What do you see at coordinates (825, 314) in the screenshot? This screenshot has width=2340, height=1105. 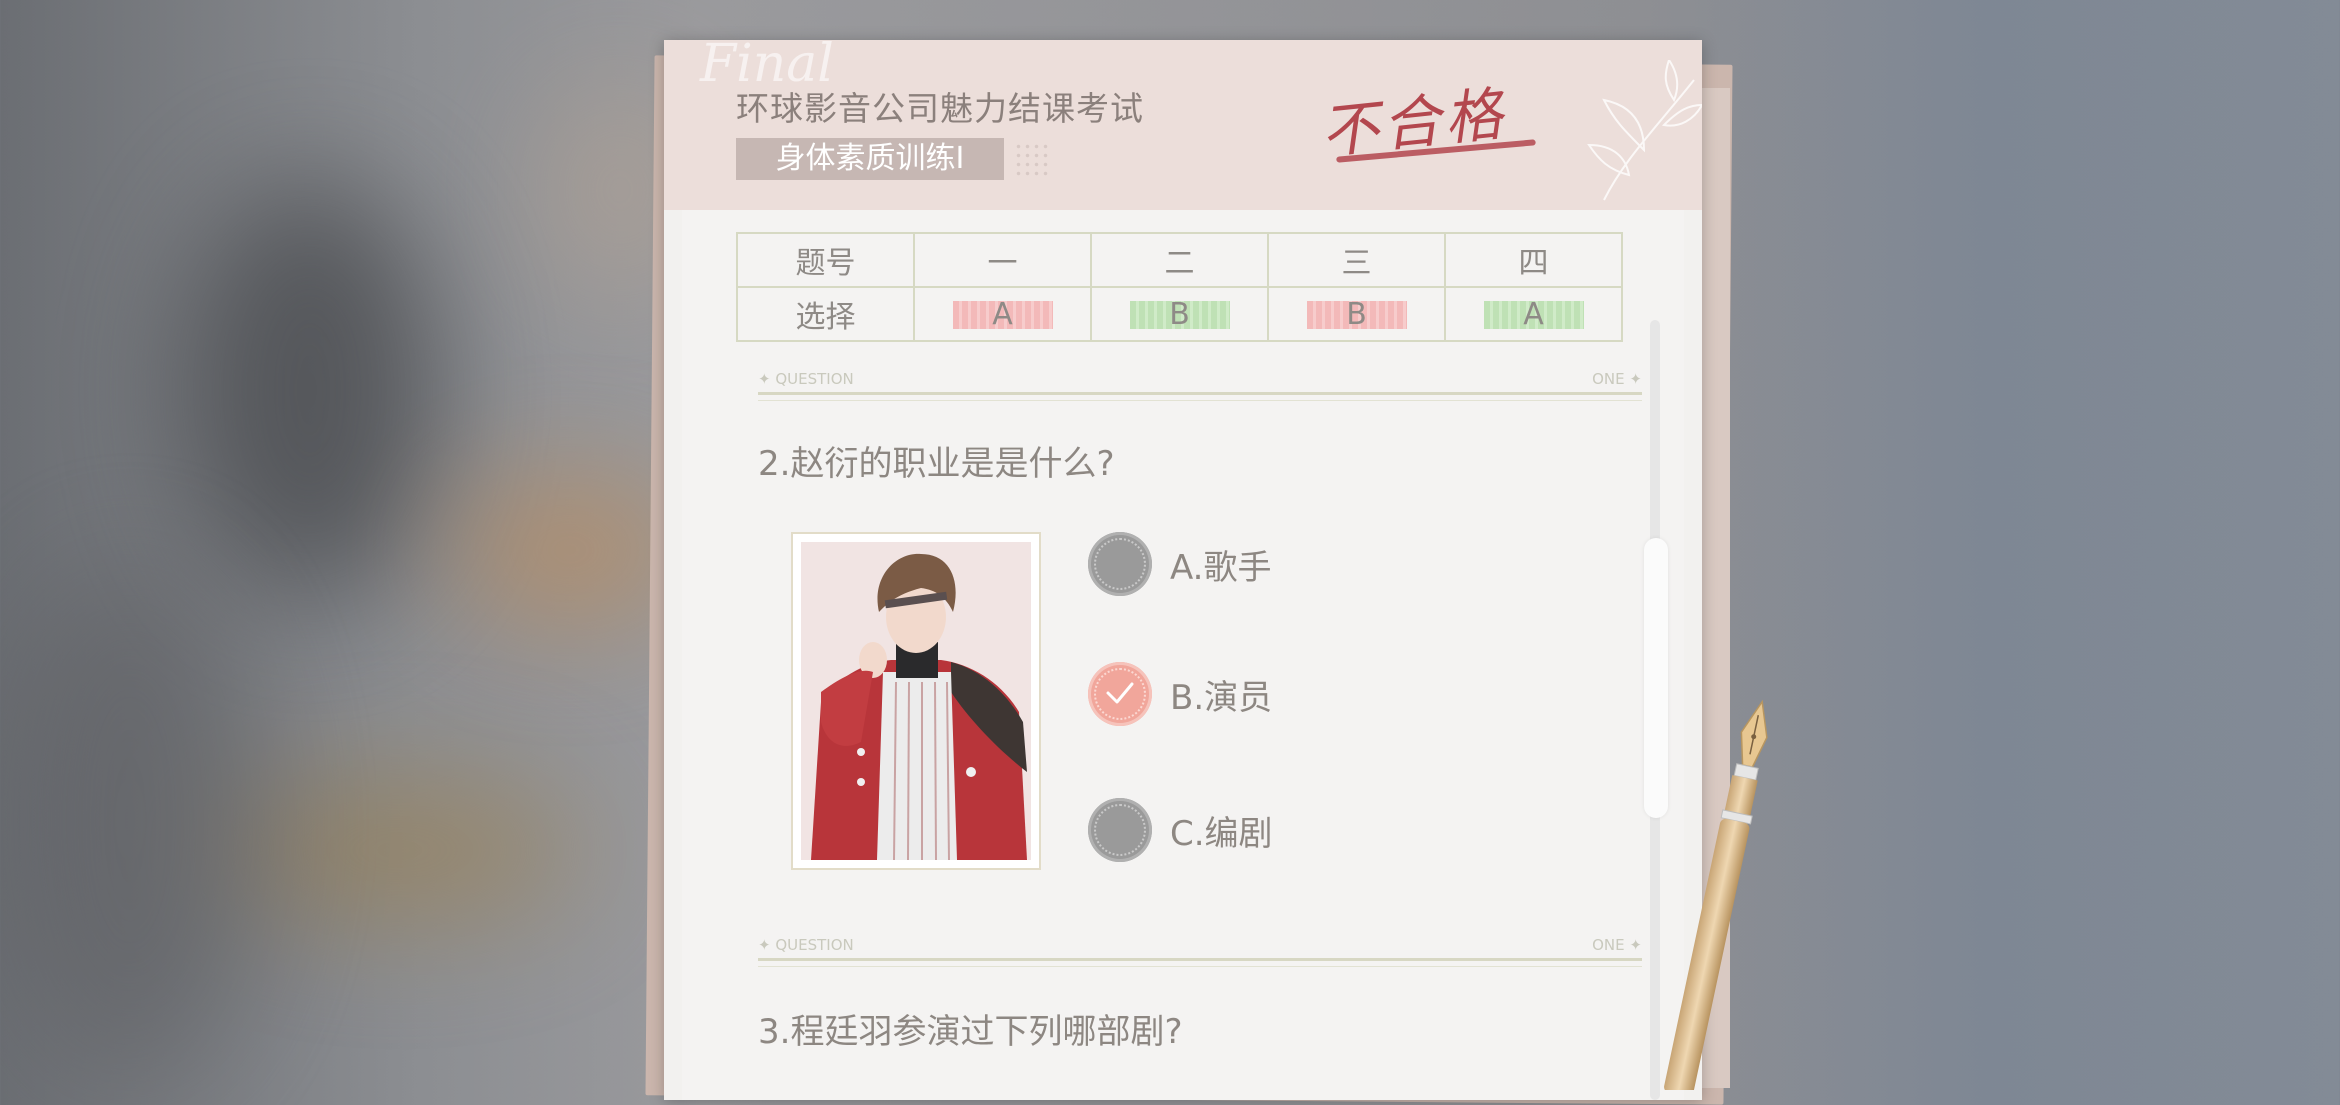 I see `table-row-label: 选择` at bounding box center [825, 314].